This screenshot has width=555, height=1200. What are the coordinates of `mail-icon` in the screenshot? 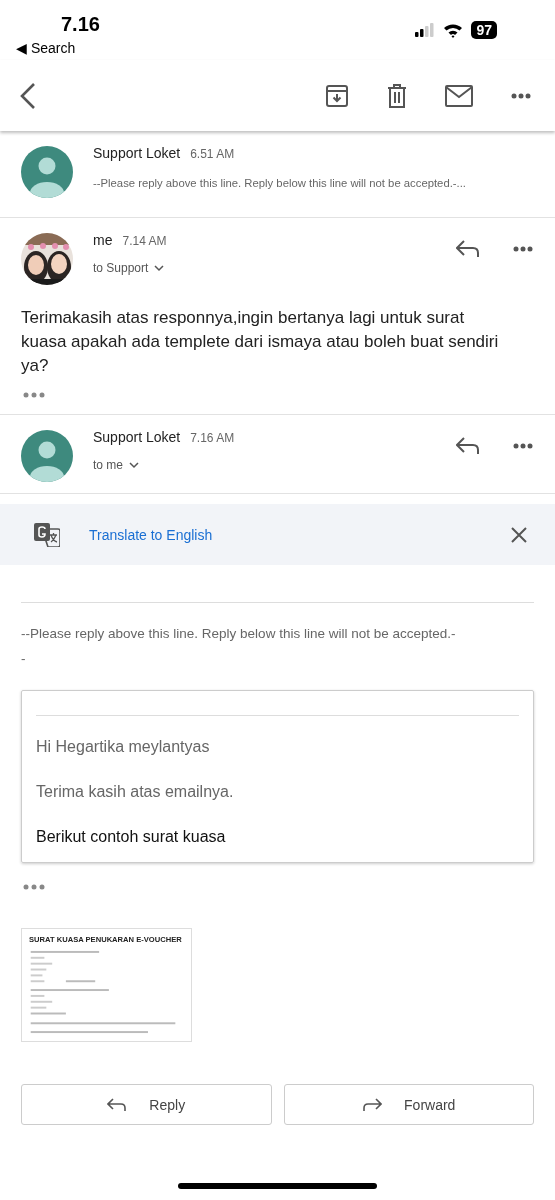 It's located at (459, 95).